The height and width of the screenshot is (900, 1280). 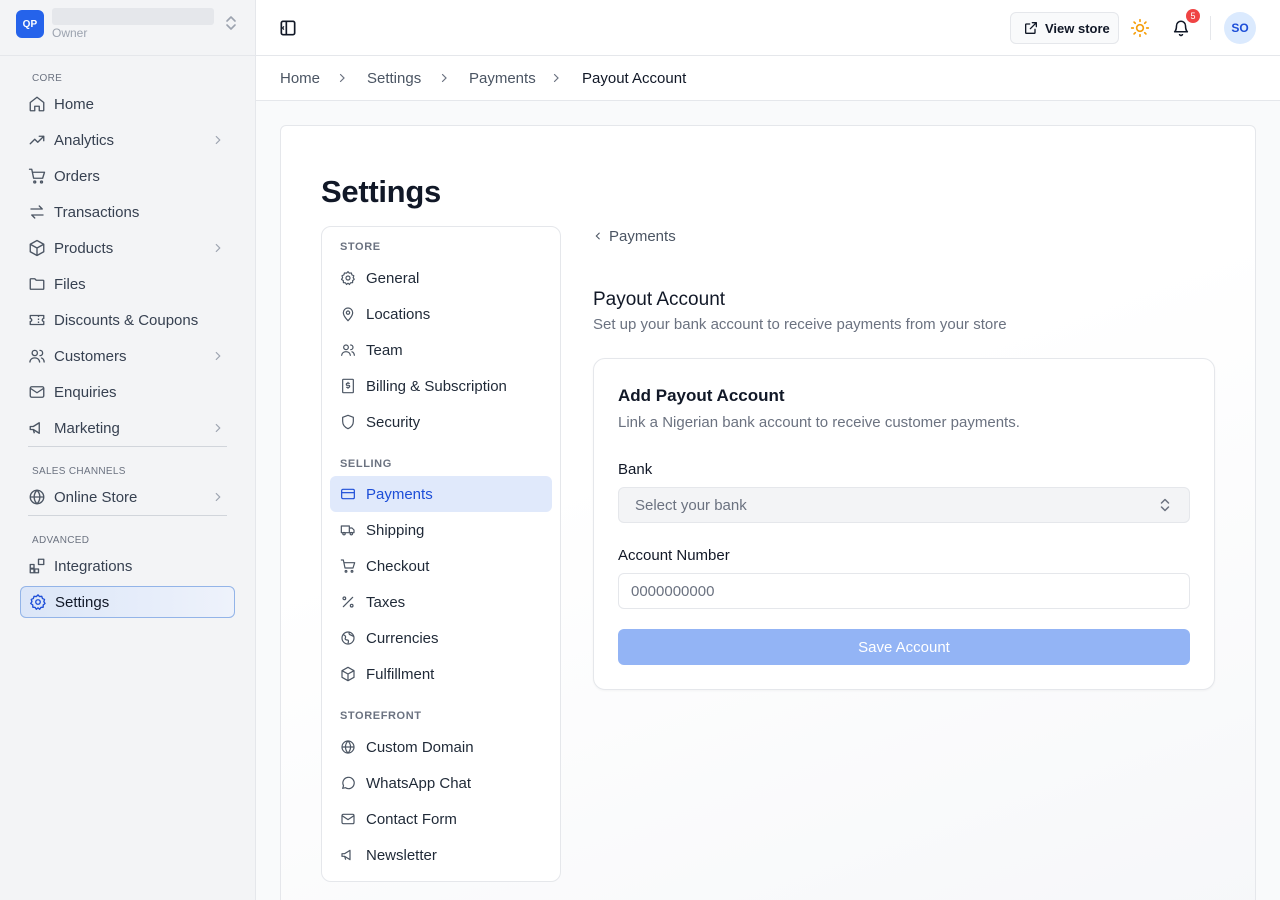 I want to click on breadcrumb-current: Payout Account, so click(x=634, y=78).